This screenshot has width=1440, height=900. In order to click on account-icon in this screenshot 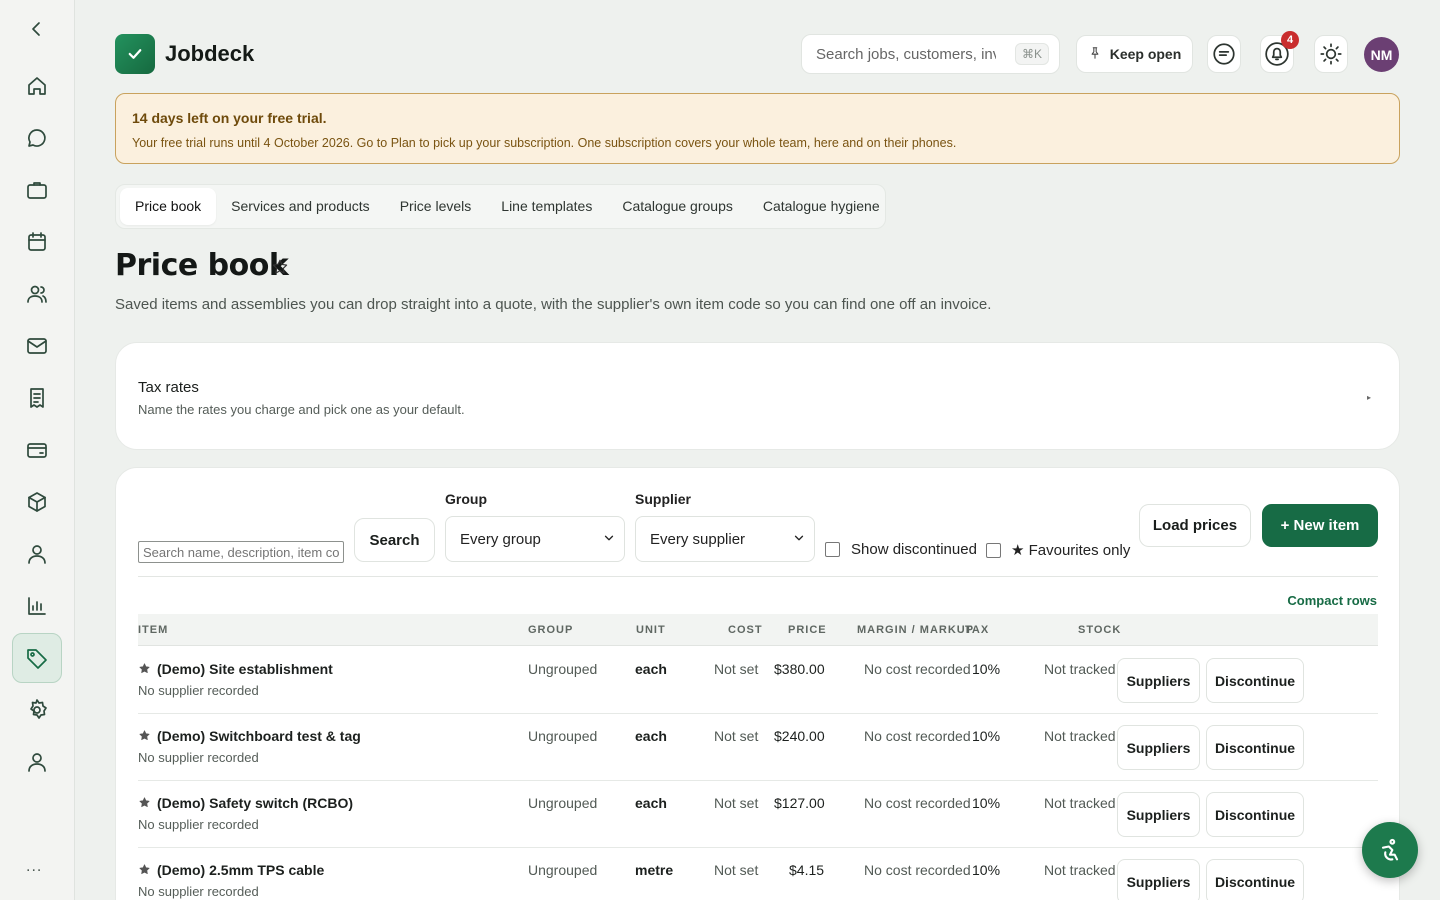, I will do `click(37, 762)`.